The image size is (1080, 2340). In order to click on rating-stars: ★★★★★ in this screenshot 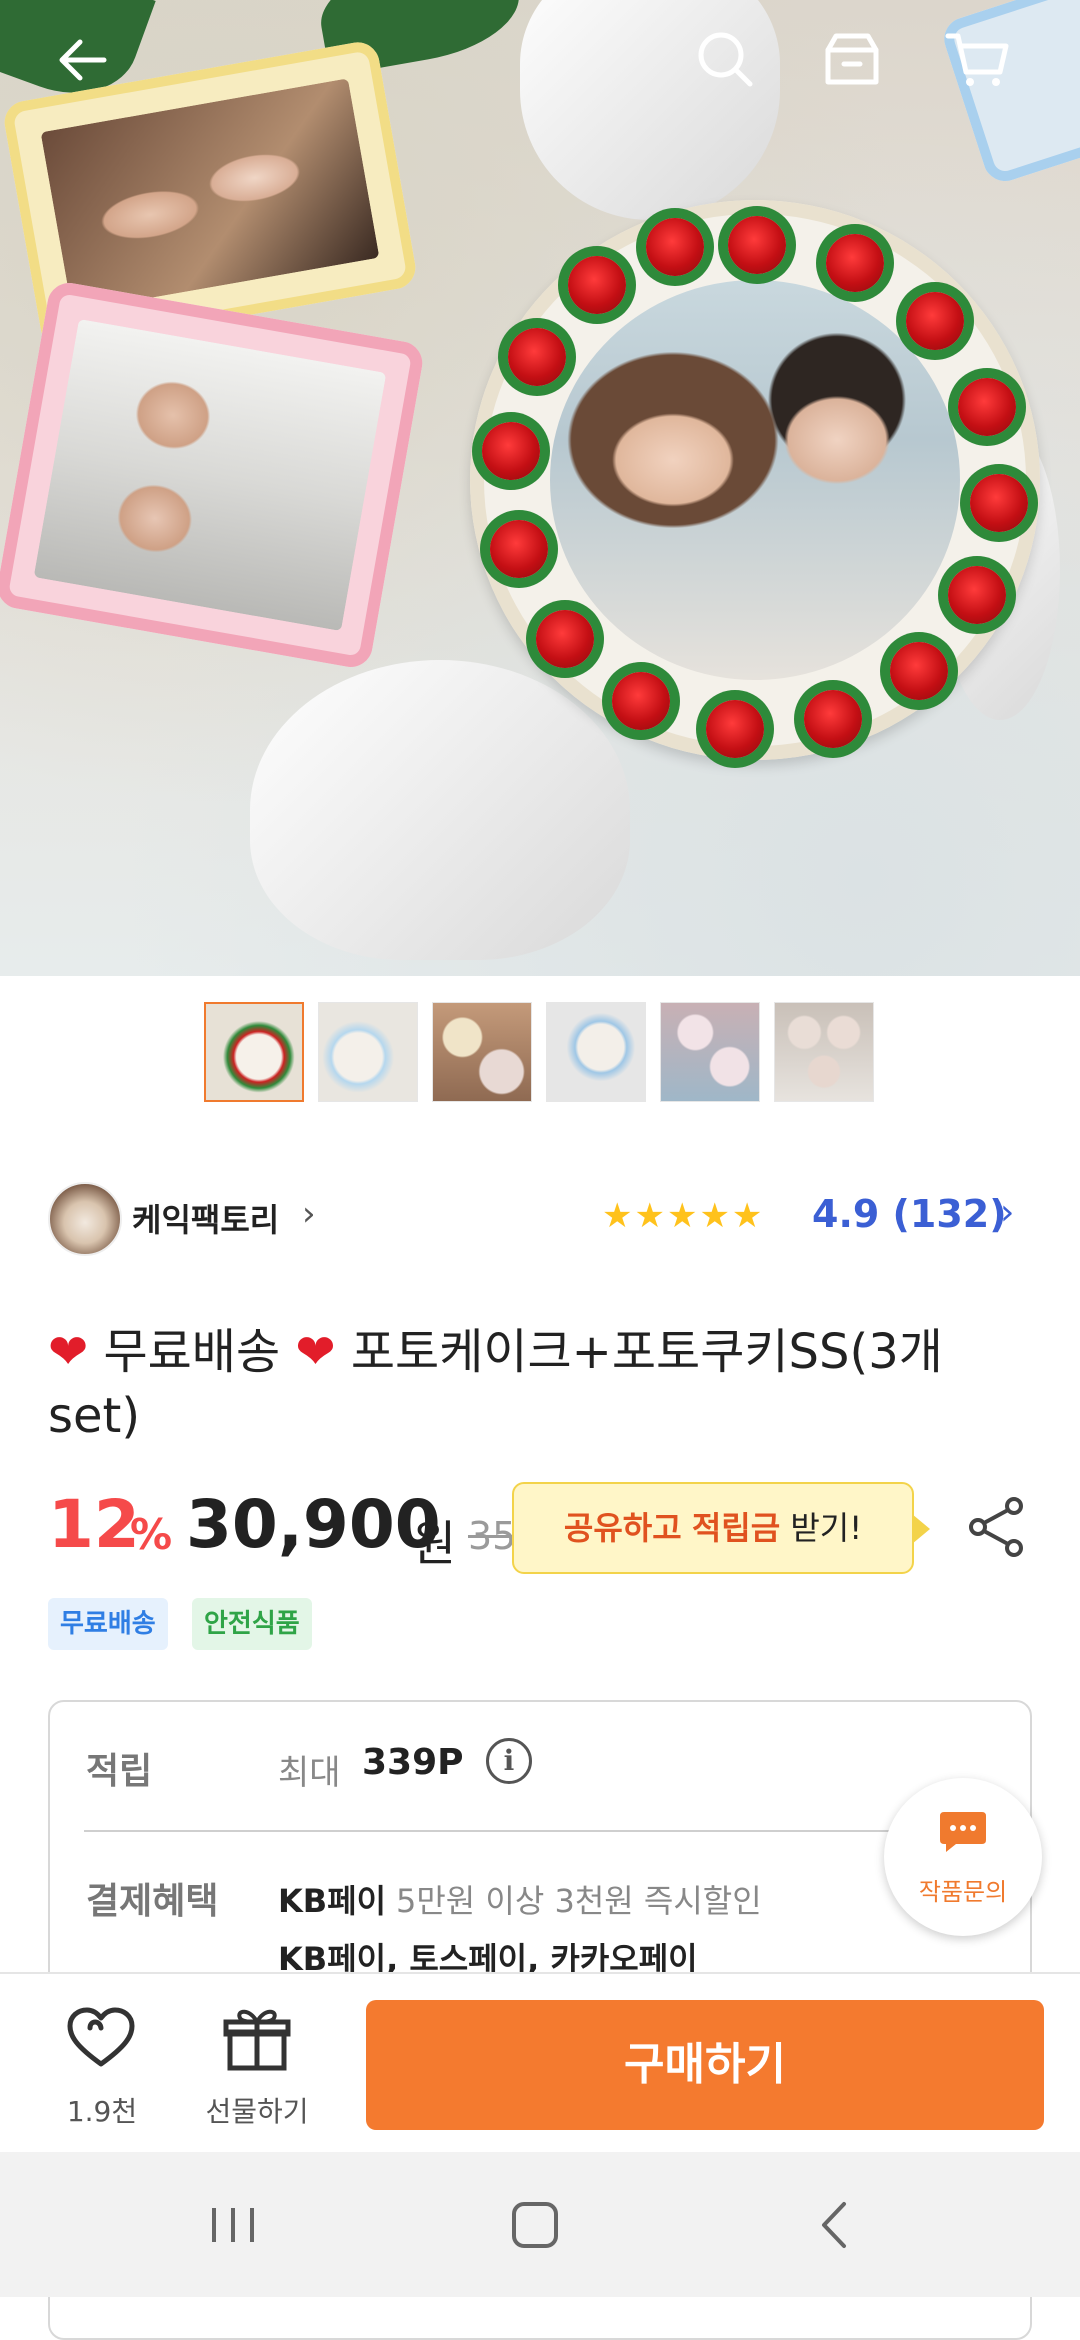, I will do `click(683, 1216)`.